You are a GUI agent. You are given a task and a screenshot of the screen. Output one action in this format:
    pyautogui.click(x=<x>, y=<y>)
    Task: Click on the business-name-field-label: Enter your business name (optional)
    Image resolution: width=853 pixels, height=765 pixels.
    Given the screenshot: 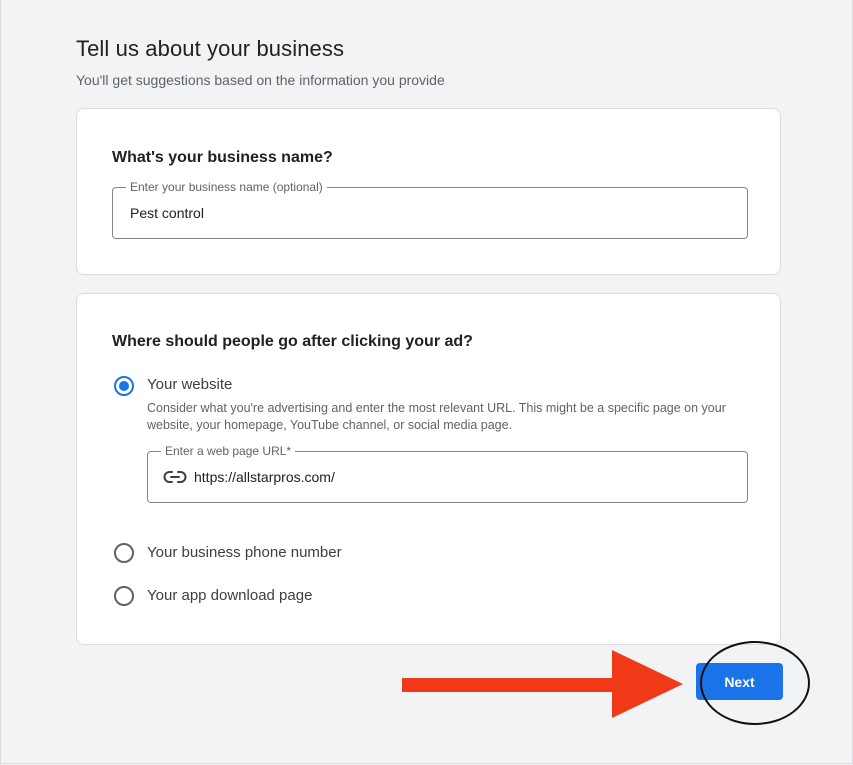 What is the action you would take?
    pyautogui.click(x=226, y=187)
    